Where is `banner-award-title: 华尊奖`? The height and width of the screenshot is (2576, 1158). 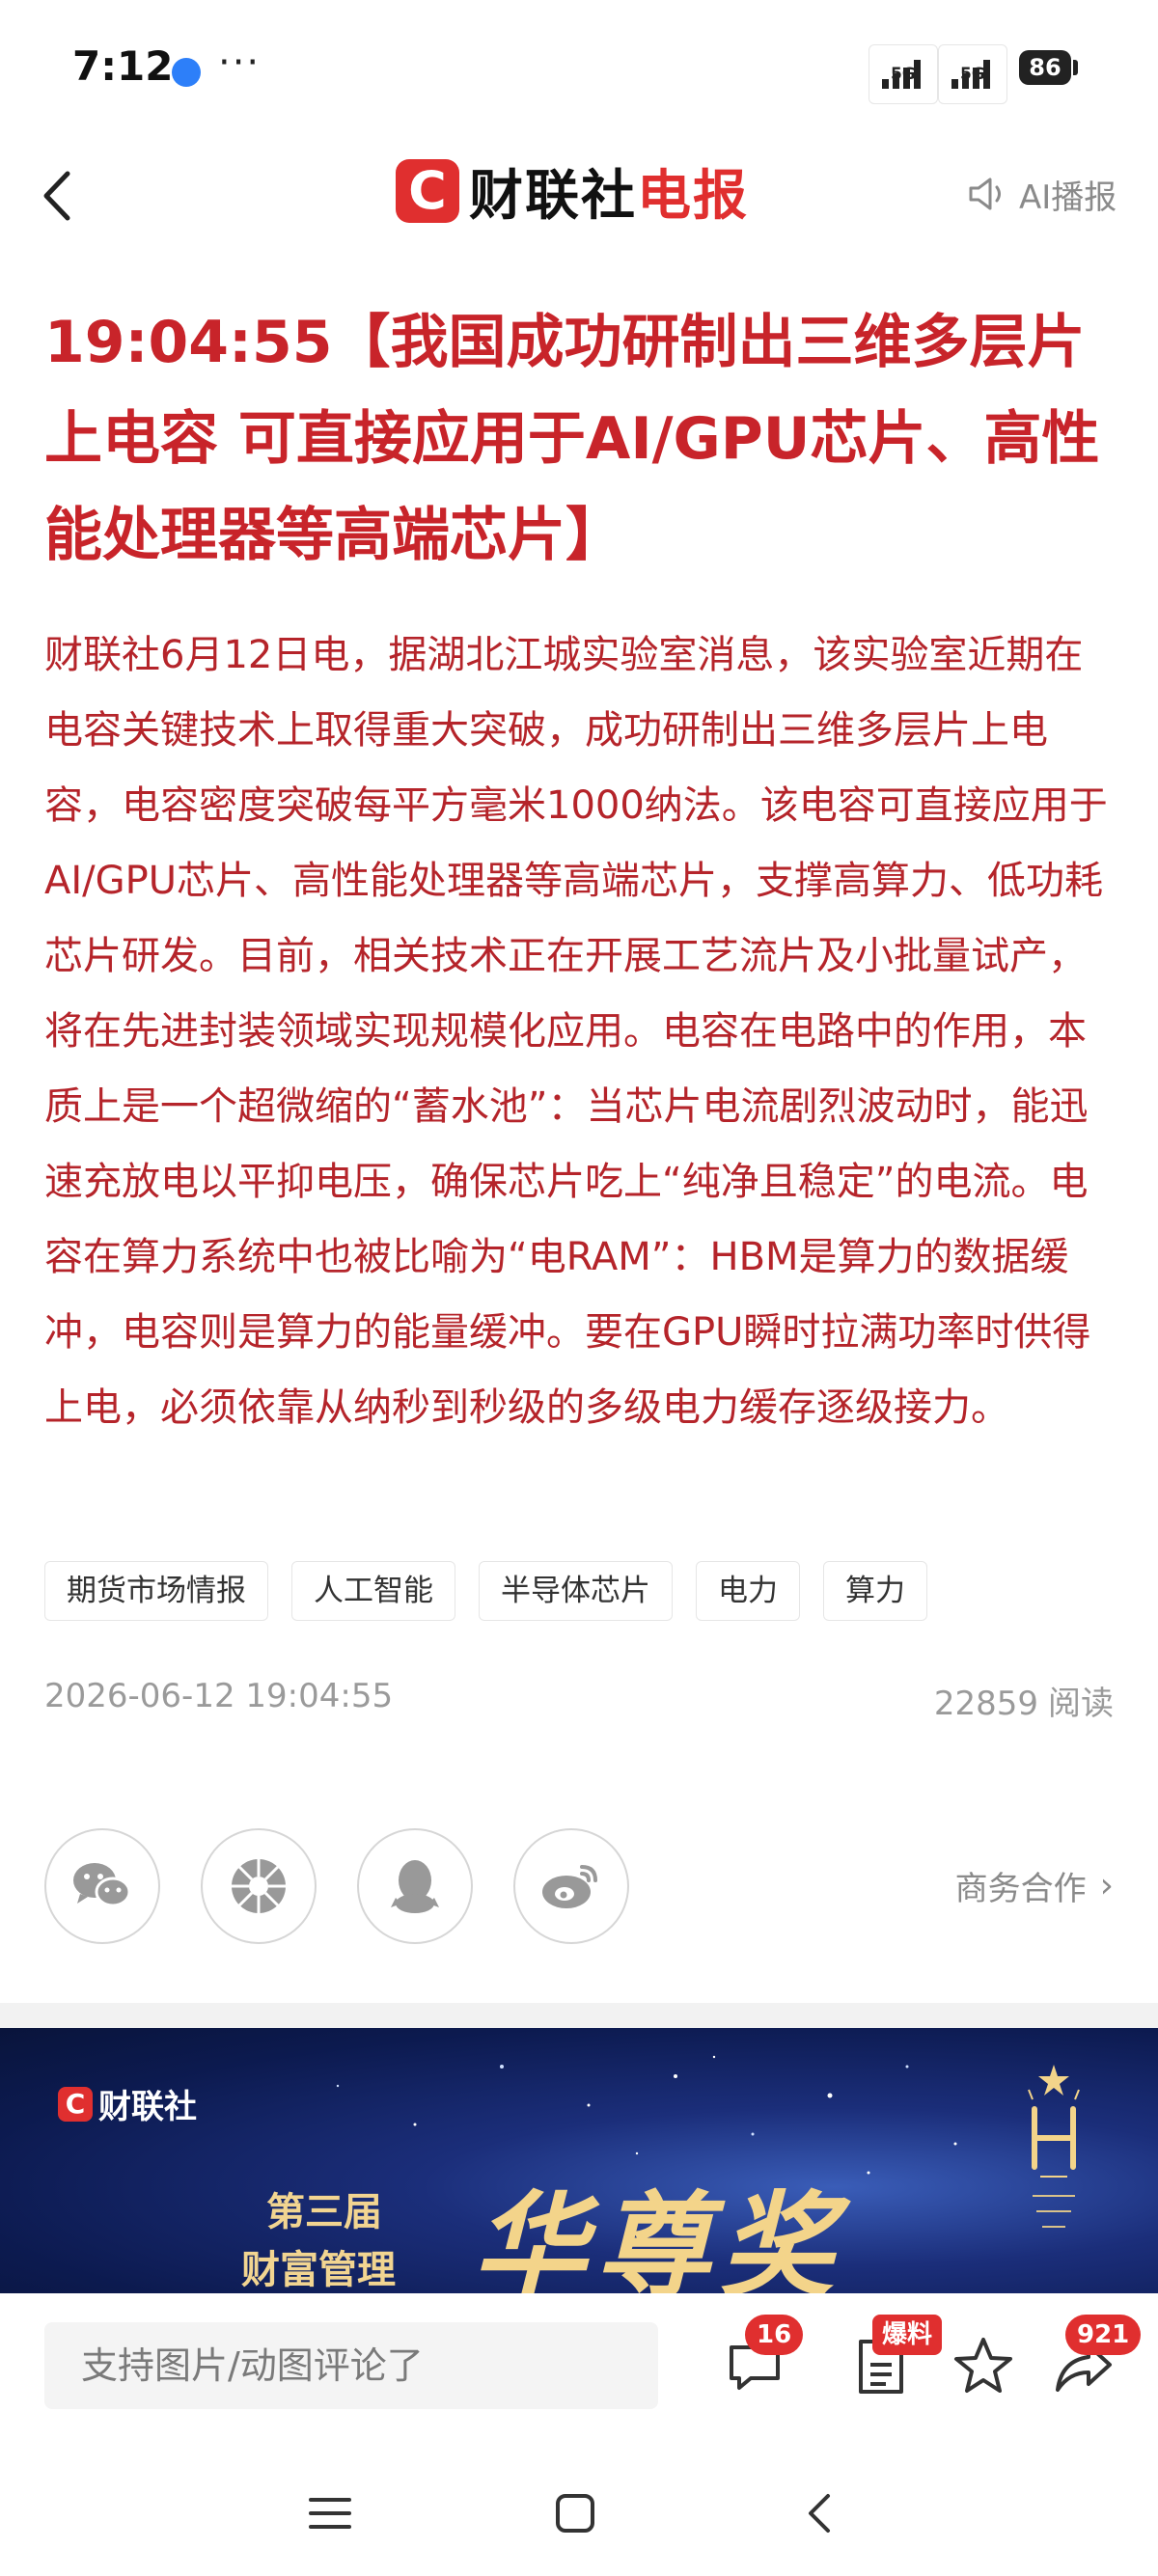
banner-award-title: 华尊奖 is located at coordinates (658, 2236).